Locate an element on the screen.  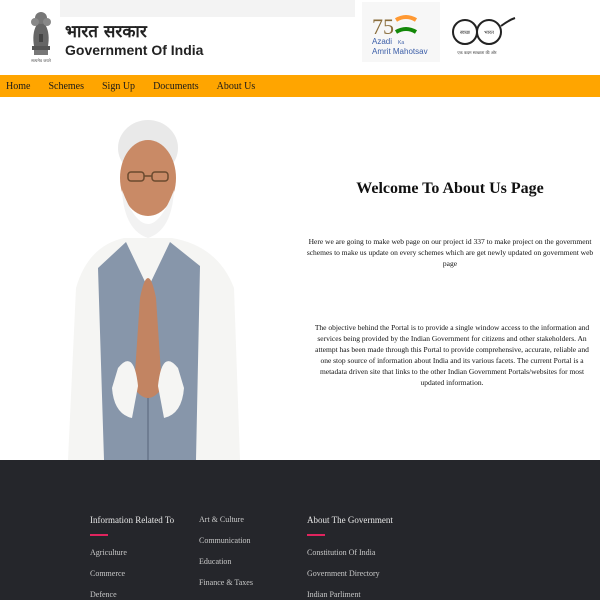
header-strip is located at coordinates (207, 8).